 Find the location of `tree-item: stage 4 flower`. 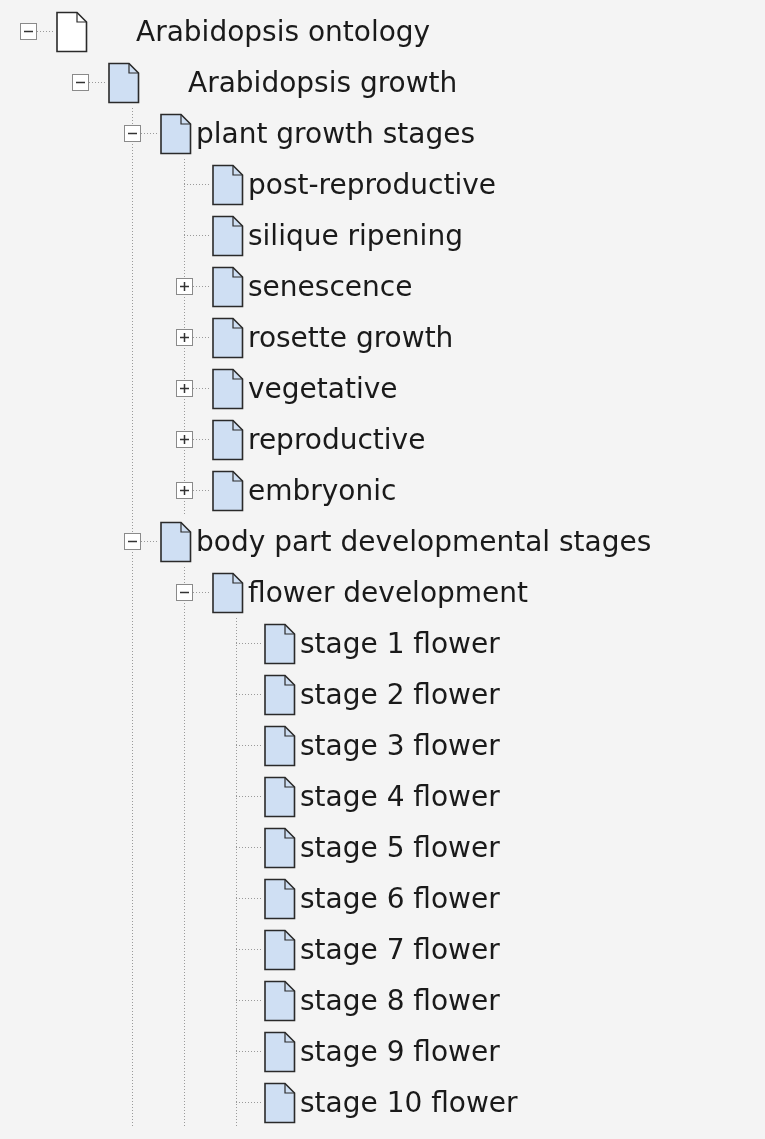

tree-item: stage 4 flower is located at coordinates (400, 796).